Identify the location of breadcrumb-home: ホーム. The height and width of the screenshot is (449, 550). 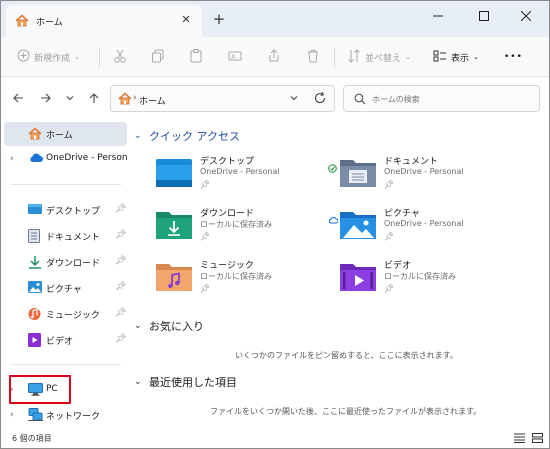
(152, 100).